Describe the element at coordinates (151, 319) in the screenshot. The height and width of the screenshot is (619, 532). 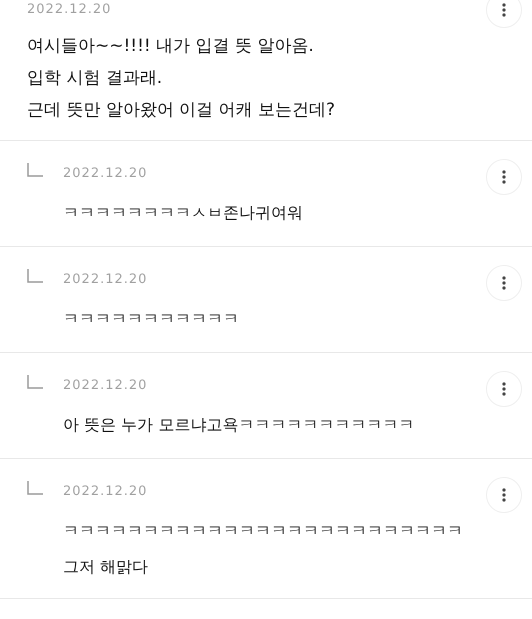
I see `reply-text: ㅋㅋㅋㅋㅋㅋㅋㅋㅋㅋㅋ` at that location.